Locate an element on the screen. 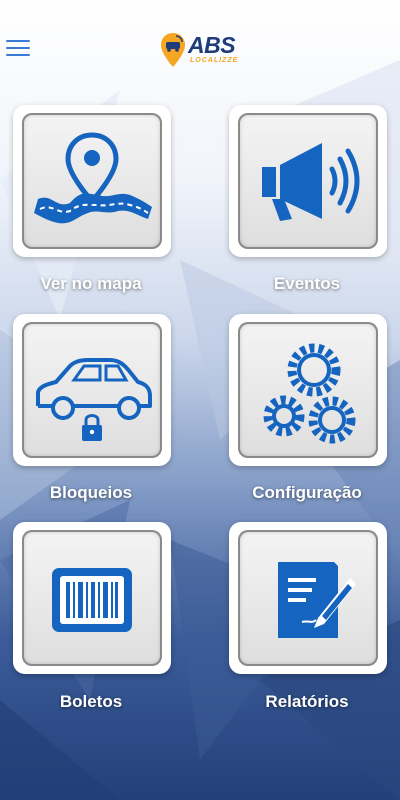 This screenshot has height=800, width=400. tile-label-bloqueios: Bloqueios is located at coordinates (91, 492).